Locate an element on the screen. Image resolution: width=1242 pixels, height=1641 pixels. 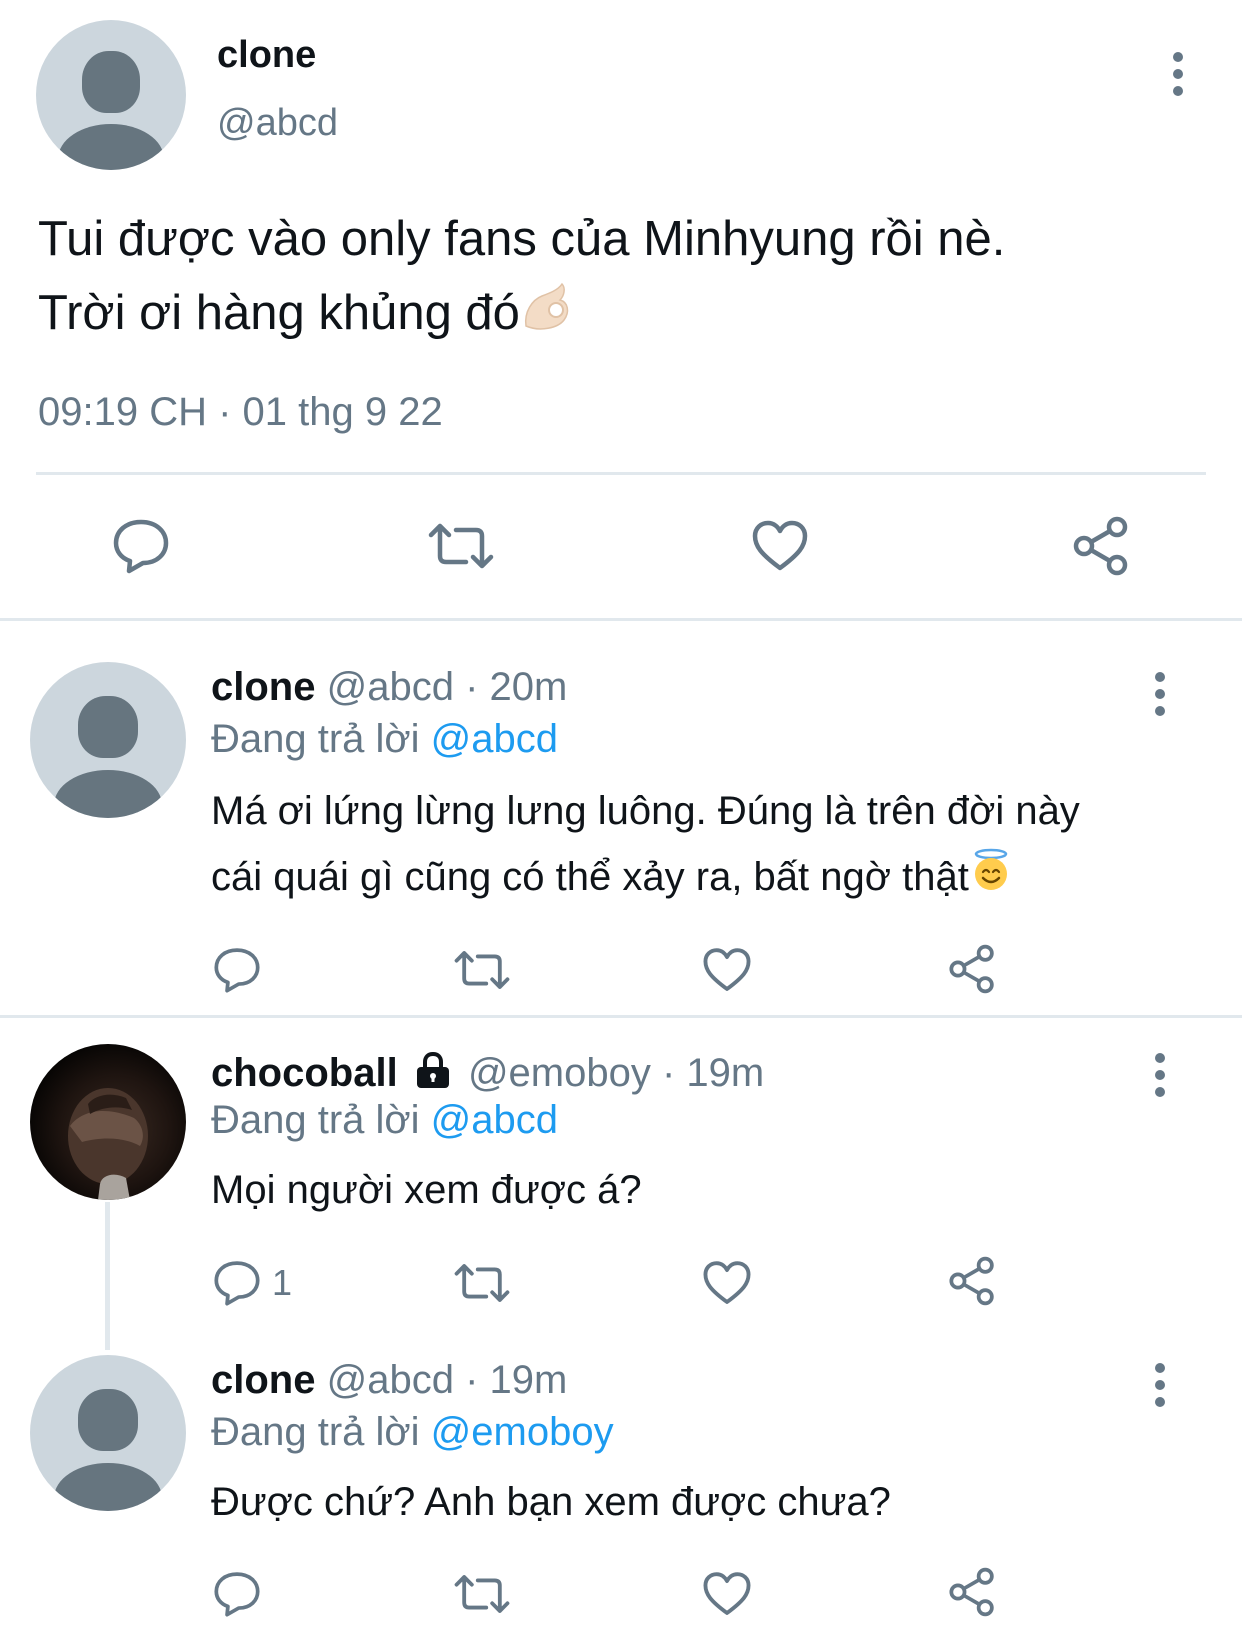
reply-header: clone @abcd · 19m is located at coordinates (389, 1380).